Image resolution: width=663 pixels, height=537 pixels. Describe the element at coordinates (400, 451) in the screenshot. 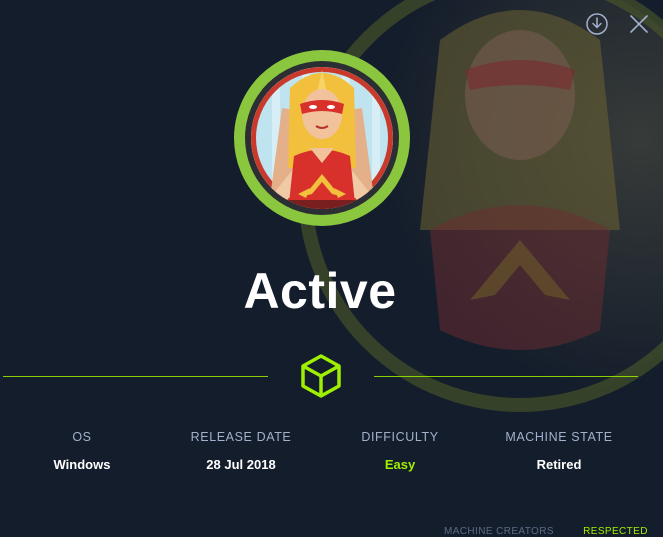

I see `stat-difficulty: DIFFICULTY Easy` at that location.